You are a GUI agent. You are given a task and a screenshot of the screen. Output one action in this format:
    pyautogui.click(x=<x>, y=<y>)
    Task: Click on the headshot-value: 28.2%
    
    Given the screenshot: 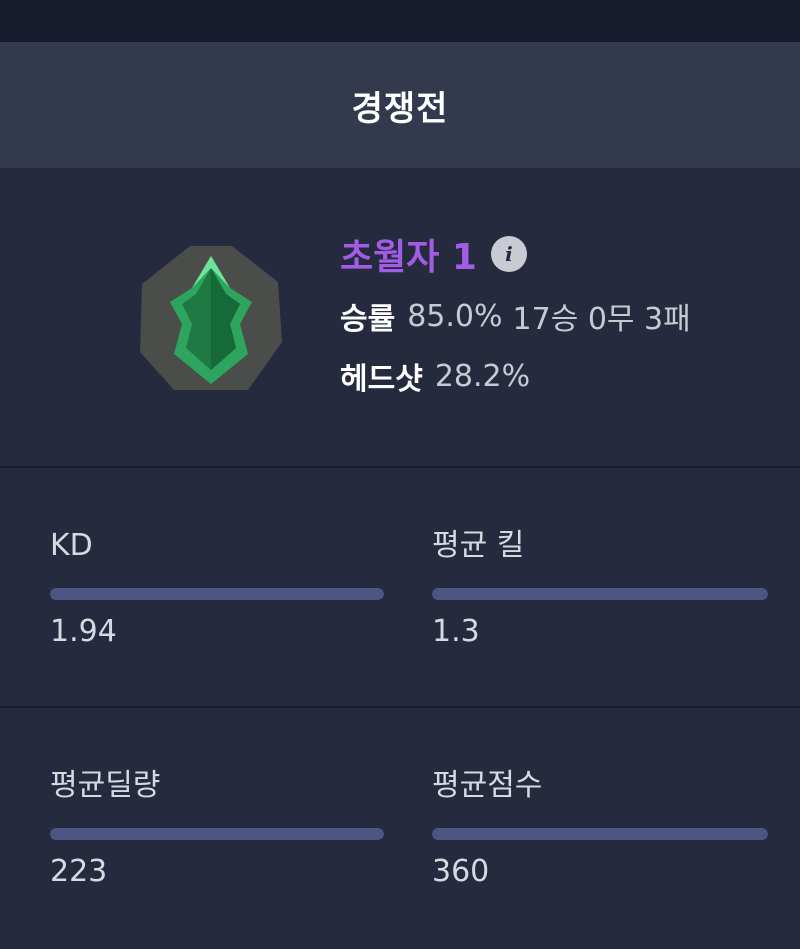 What is the action you would take?
    pyautogui.click(x=482, y=376)
    